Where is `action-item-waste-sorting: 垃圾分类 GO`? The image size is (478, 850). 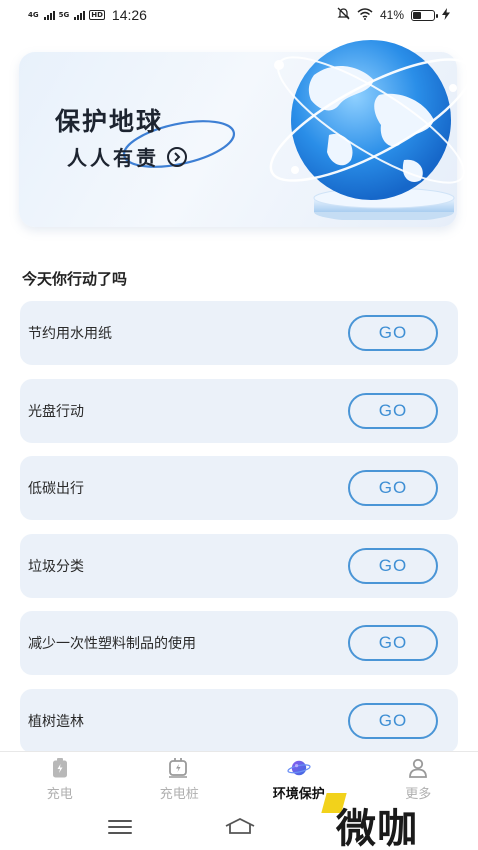 action-item-waste-sorting: 垃圾分类 GO is located at coordinates (239, 565).